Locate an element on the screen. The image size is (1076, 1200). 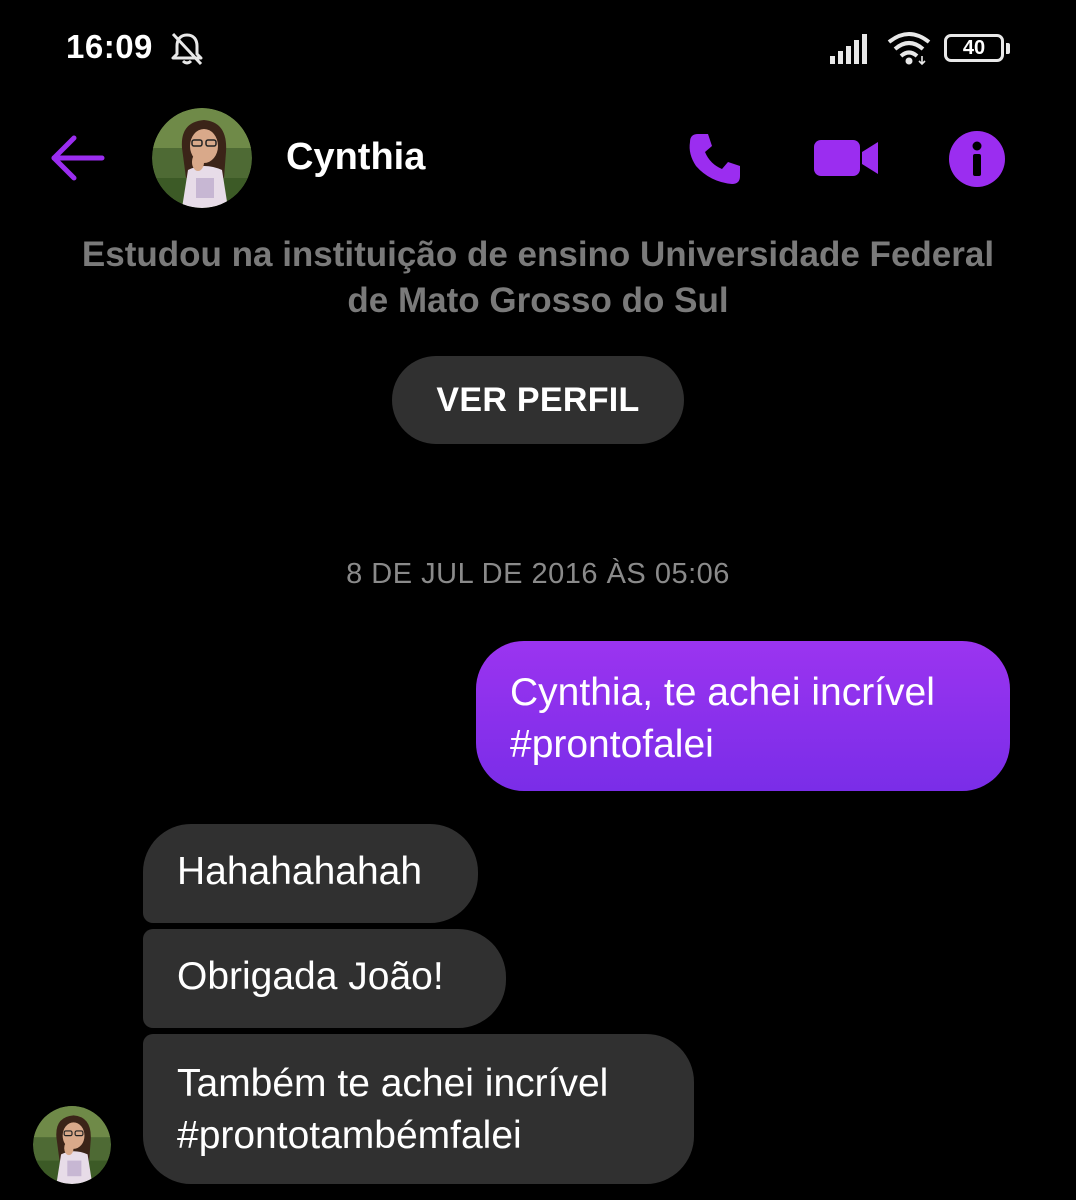
incoming-message-bubble: Obrigada João! is located at coordinates (324, 978).